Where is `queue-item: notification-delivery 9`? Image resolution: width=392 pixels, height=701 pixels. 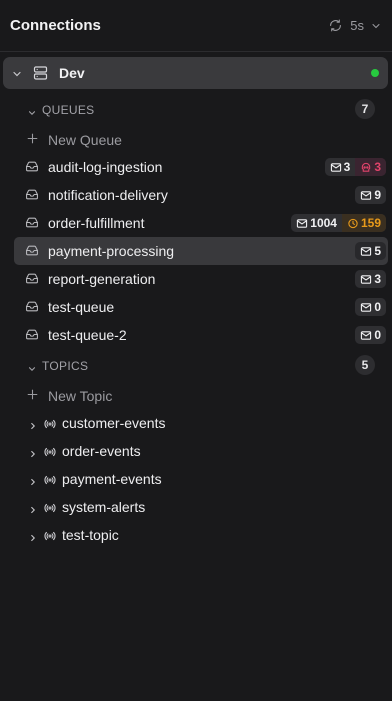
queue-item: notification-delivery 9 is located at coordinates (201, 195).